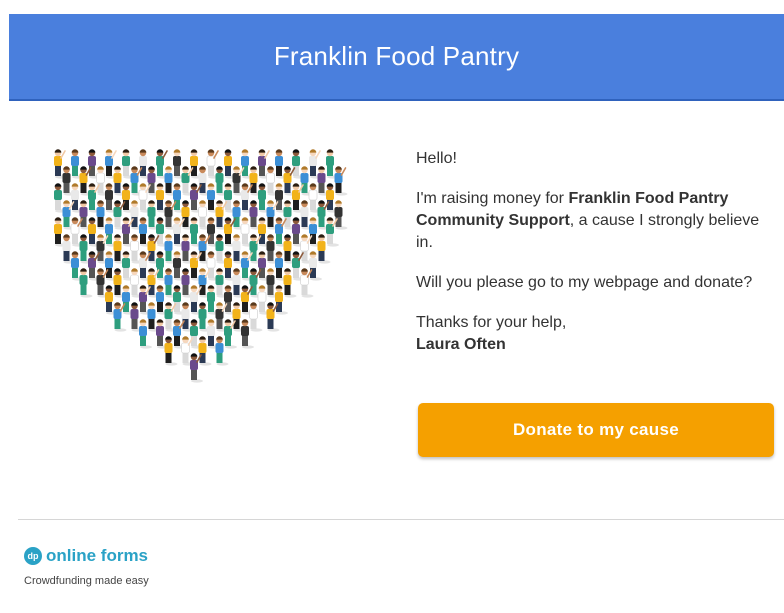  Describe the element at coordinates (461, 344) in the screenshot. I see `sender-name: Laura Often` at that location.